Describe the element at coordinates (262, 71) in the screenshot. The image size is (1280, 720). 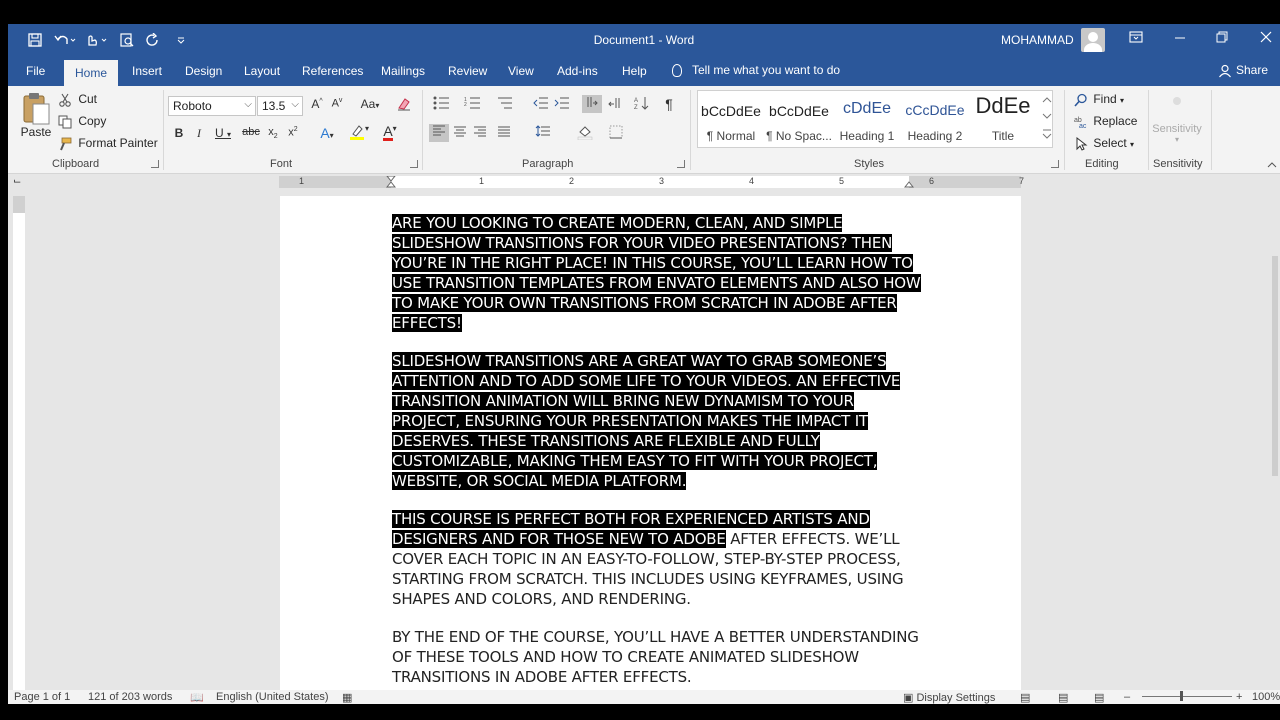
I see `tab-layout: Layout` at that location.